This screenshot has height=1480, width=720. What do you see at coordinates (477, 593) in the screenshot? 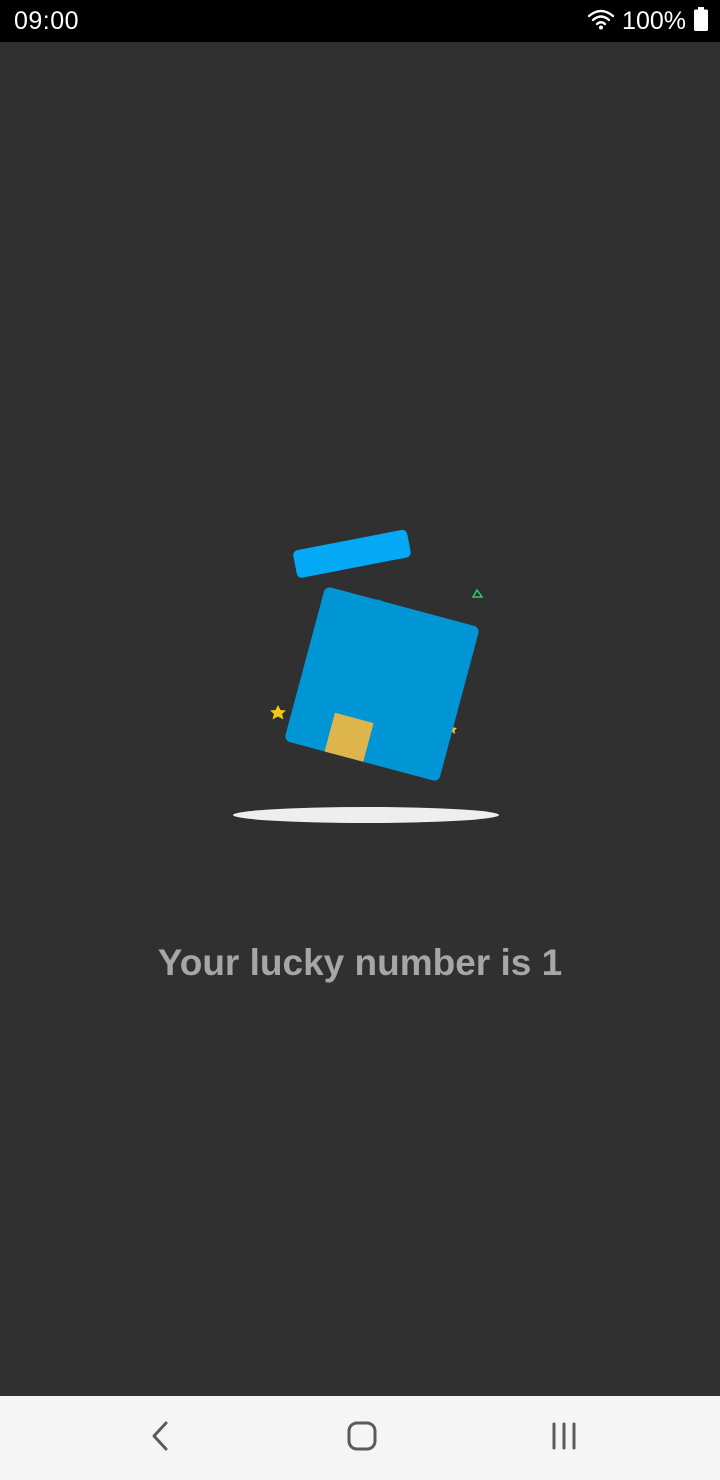
I see `confetti-triangle` at bounding box center [477, 593].